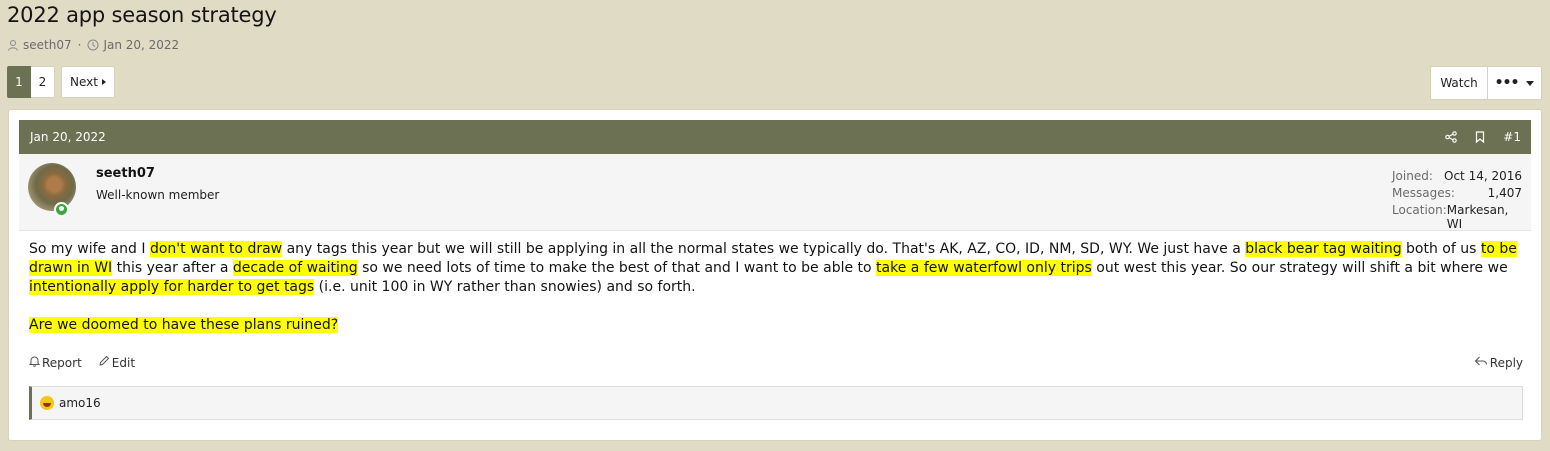 This screenshot has height=451, width=1550. What do you see at coordinates (84, 82) in the screenshot?
I see `next-label: Next` at bounding box center [84, 82].